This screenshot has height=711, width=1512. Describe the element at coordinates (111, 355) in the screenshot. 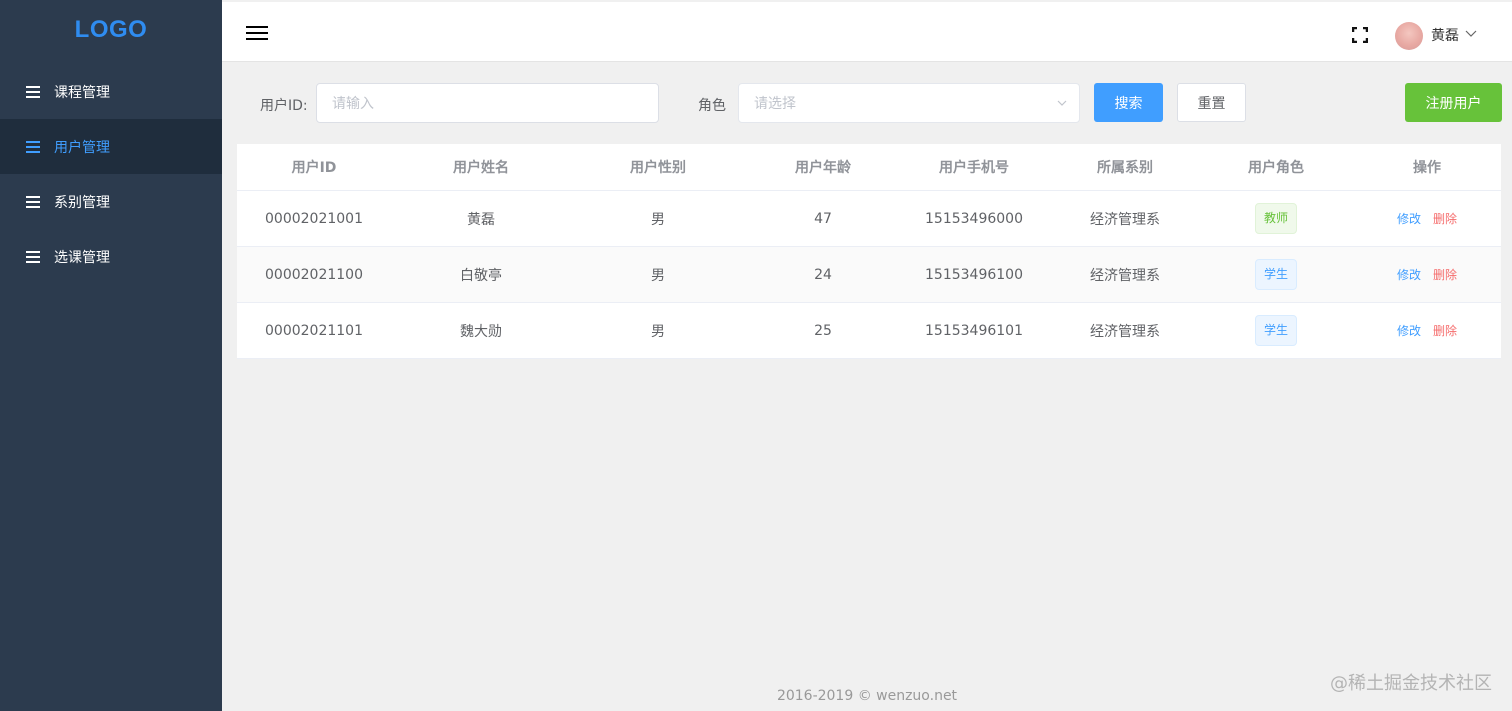

I see `sidebar: LOGO 课程管理 用户管理 系别管理 选课管理` at that location.